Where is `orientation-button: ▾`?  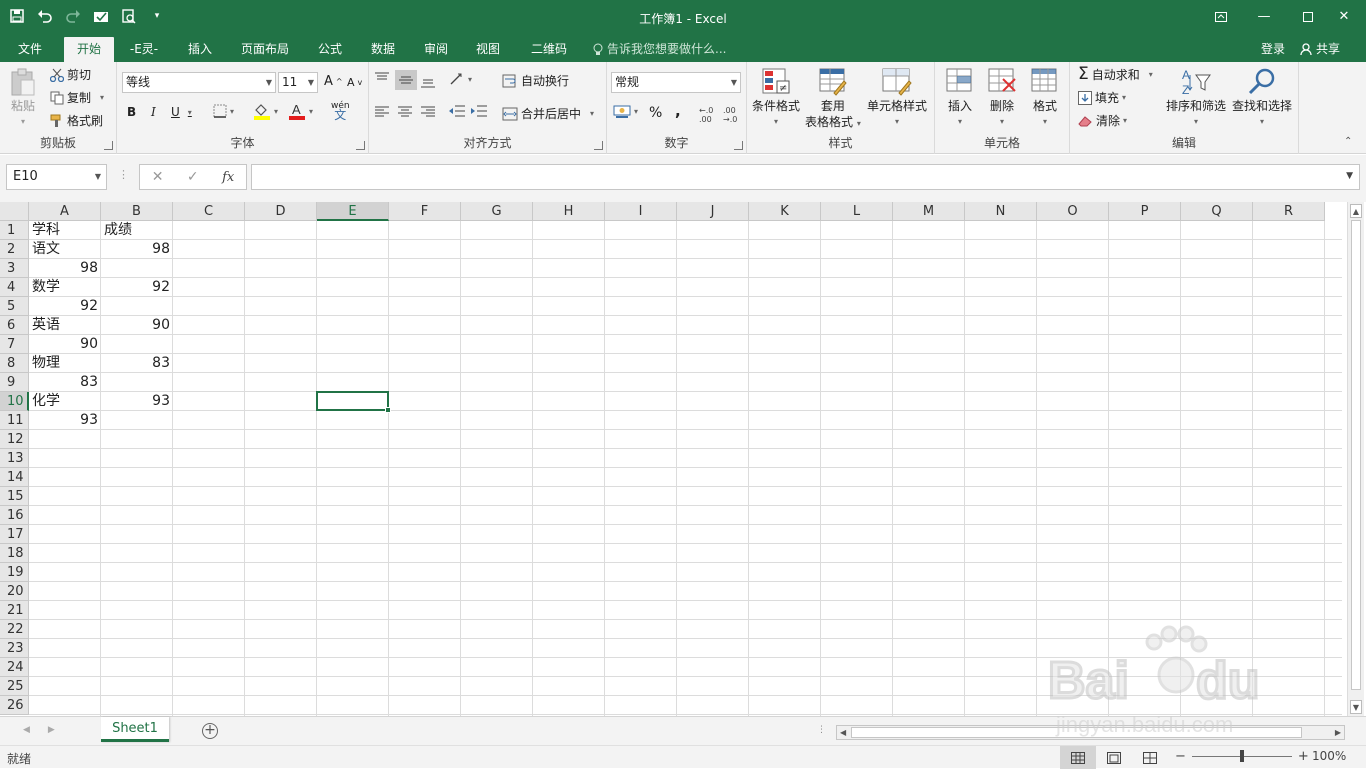
orientation-button: ▾ is located at coordinates (460, 79).